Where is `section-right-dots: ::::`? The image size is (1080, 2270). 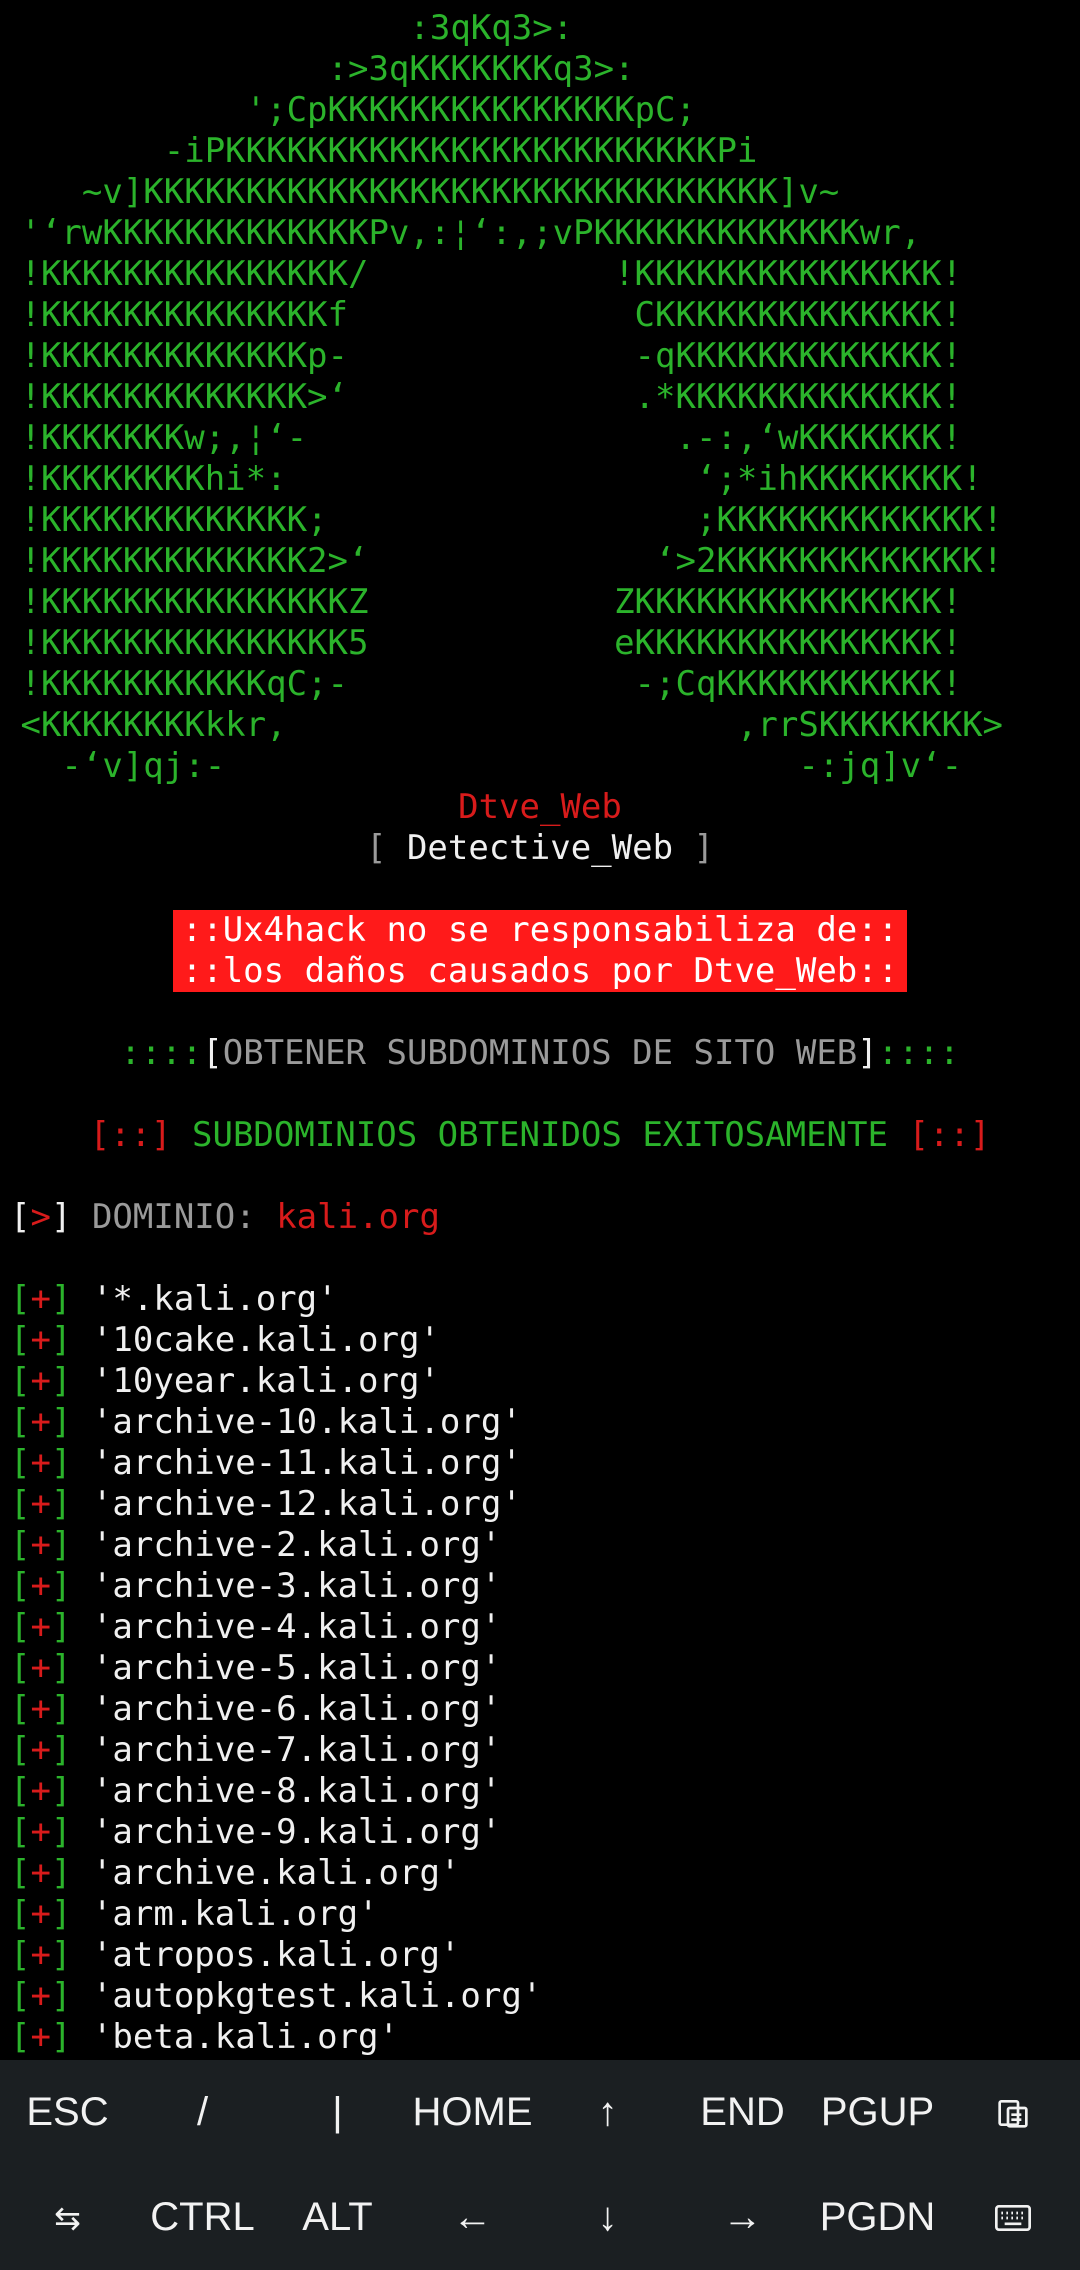
section-right-dots: :::: is located at coordinates (918, 1053).